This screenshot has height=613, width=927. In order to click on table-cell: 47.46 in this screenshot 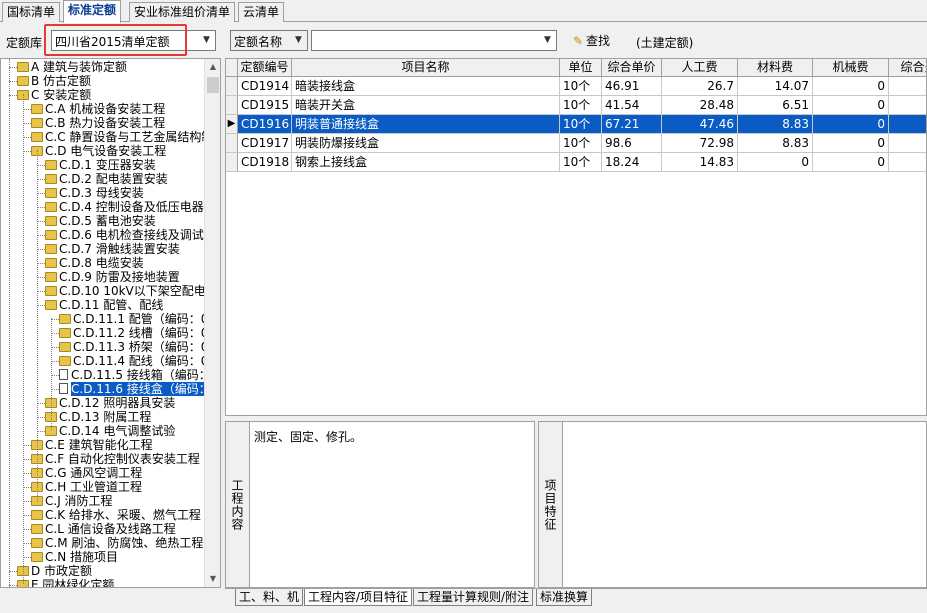, I will do `click(700, 124)`.